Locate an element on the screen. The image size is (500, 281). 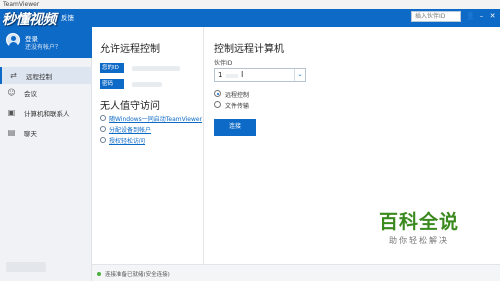
control-remote-title: 控制远程计算机 is located at coordinates (249, 49).